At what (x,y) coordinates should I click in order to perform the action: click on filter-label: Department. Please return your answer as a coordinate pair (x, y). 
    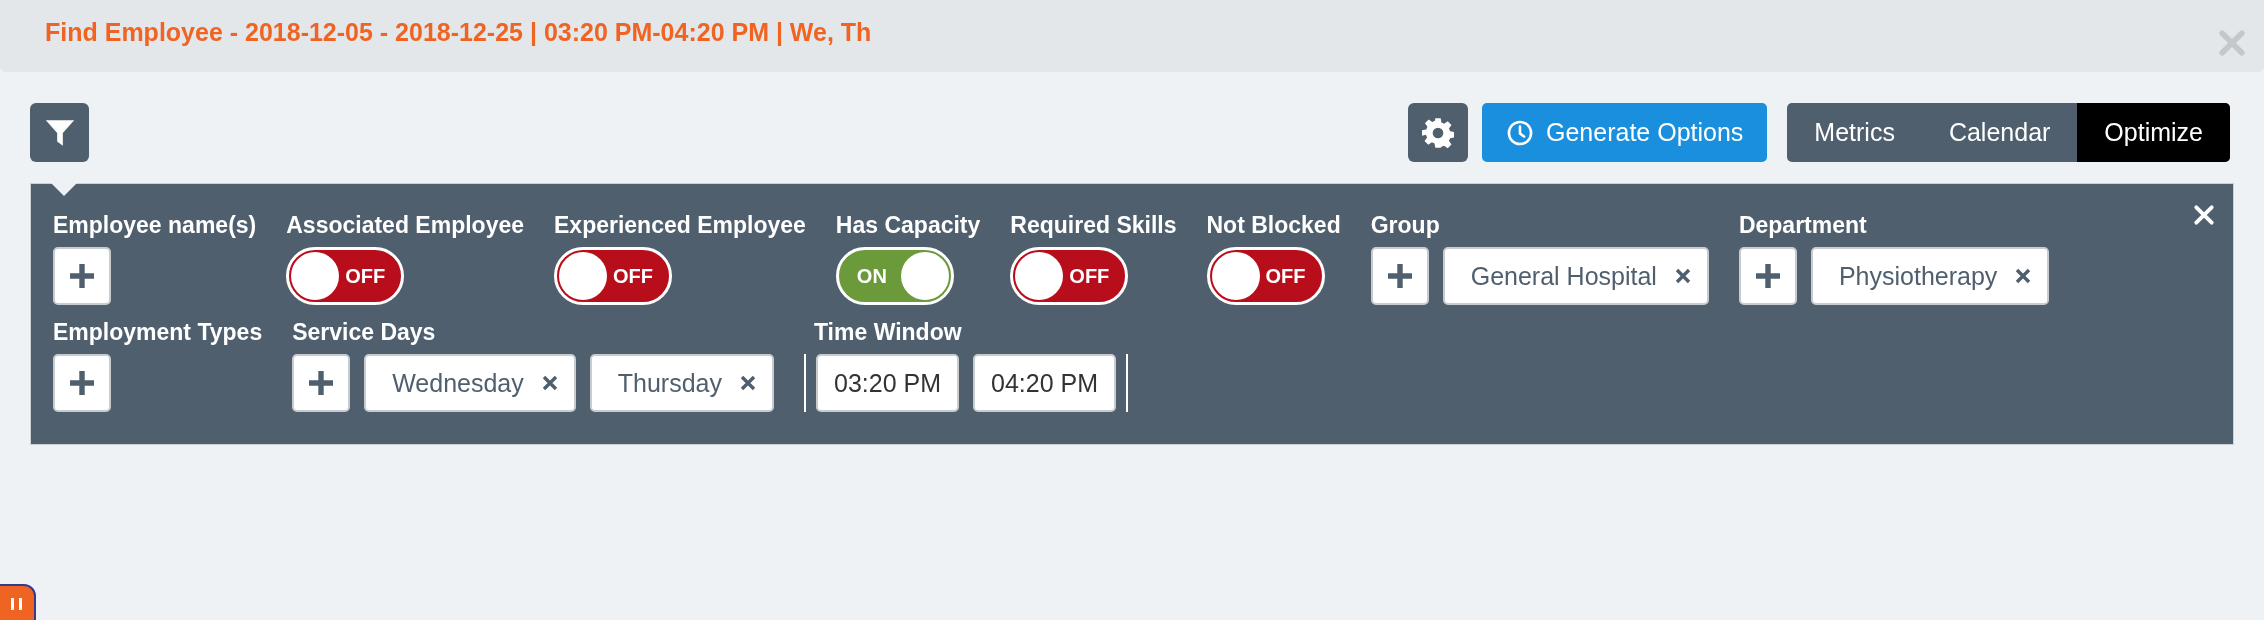
    Looking at the image, I should click on (1803, 225).